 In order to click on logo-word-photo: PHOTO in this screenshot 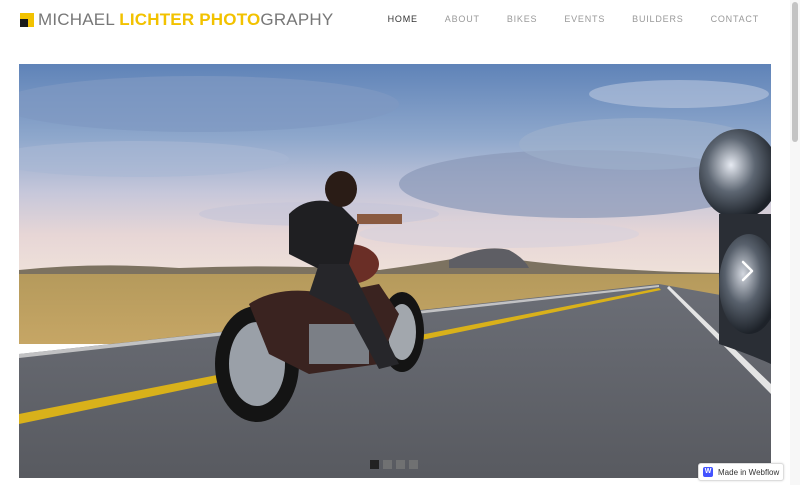, I will do `click(230, 19)`.